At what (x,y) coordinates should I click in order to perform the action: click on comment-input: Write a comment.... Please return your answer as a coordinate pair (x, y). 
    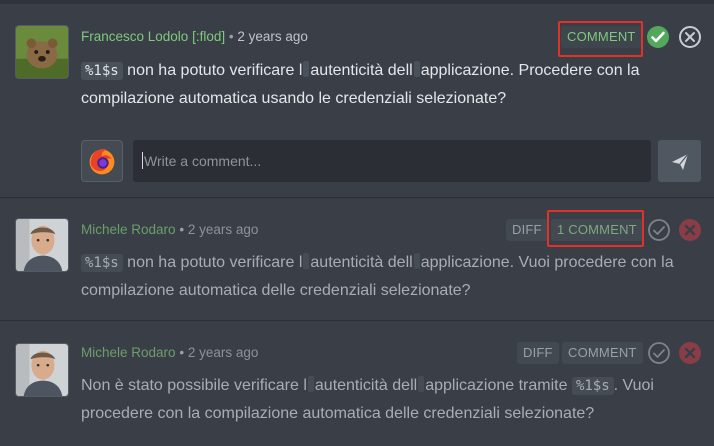
    Looking at the image, I should click on (392, 161).